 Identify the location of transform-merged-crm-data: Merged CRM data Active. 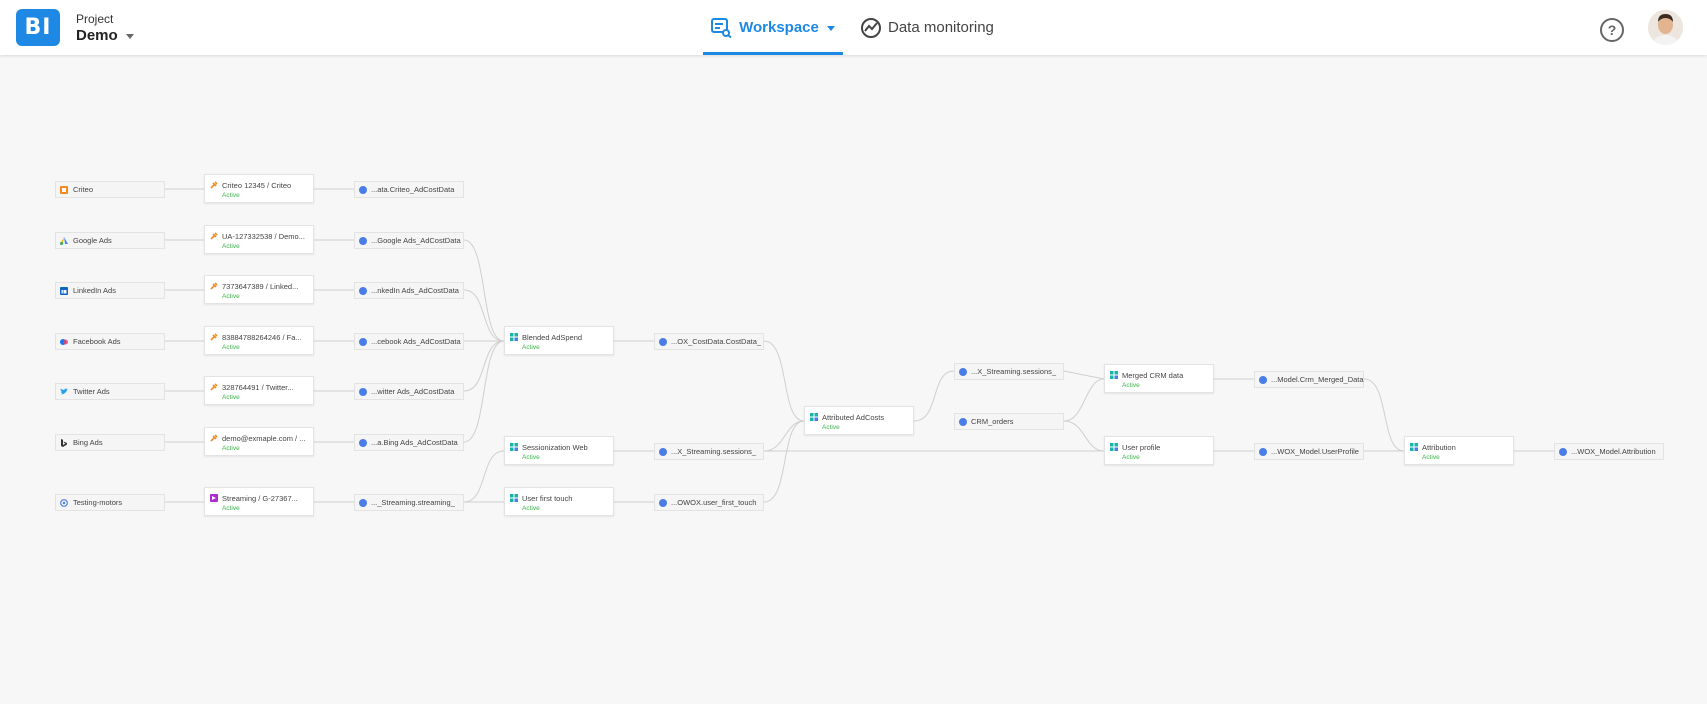
(1159, 378).